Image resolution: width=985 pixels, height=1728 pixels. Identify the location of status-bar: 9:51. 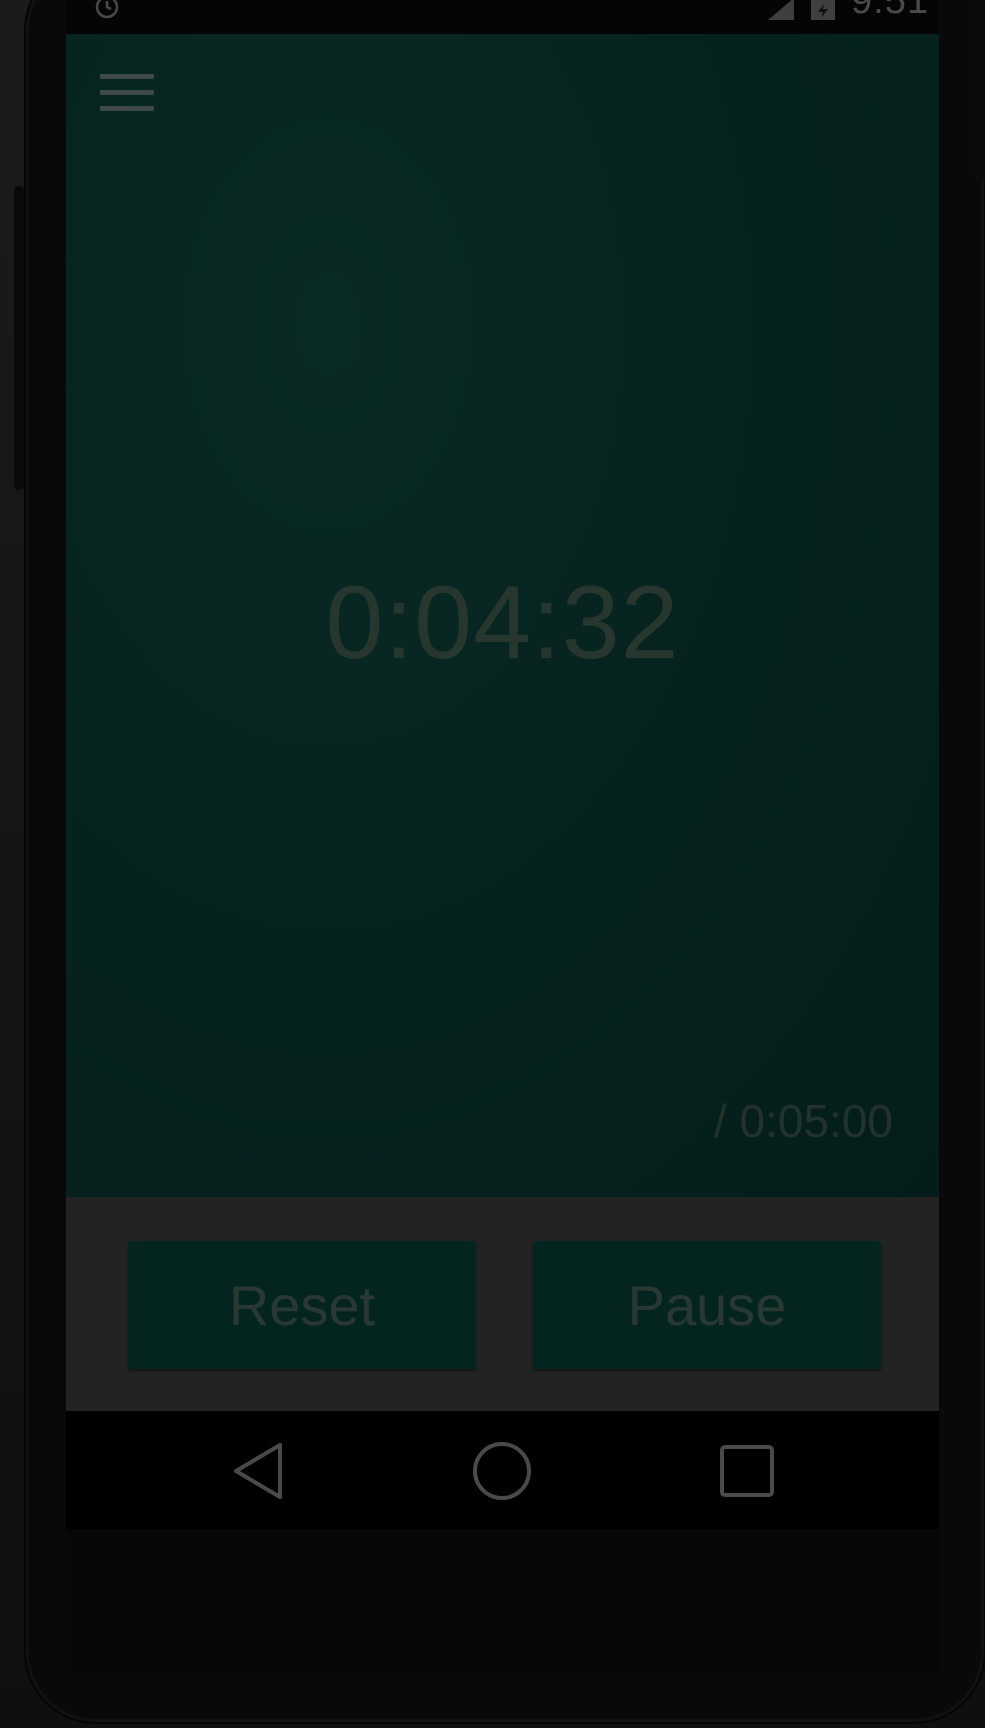
(502, 17).